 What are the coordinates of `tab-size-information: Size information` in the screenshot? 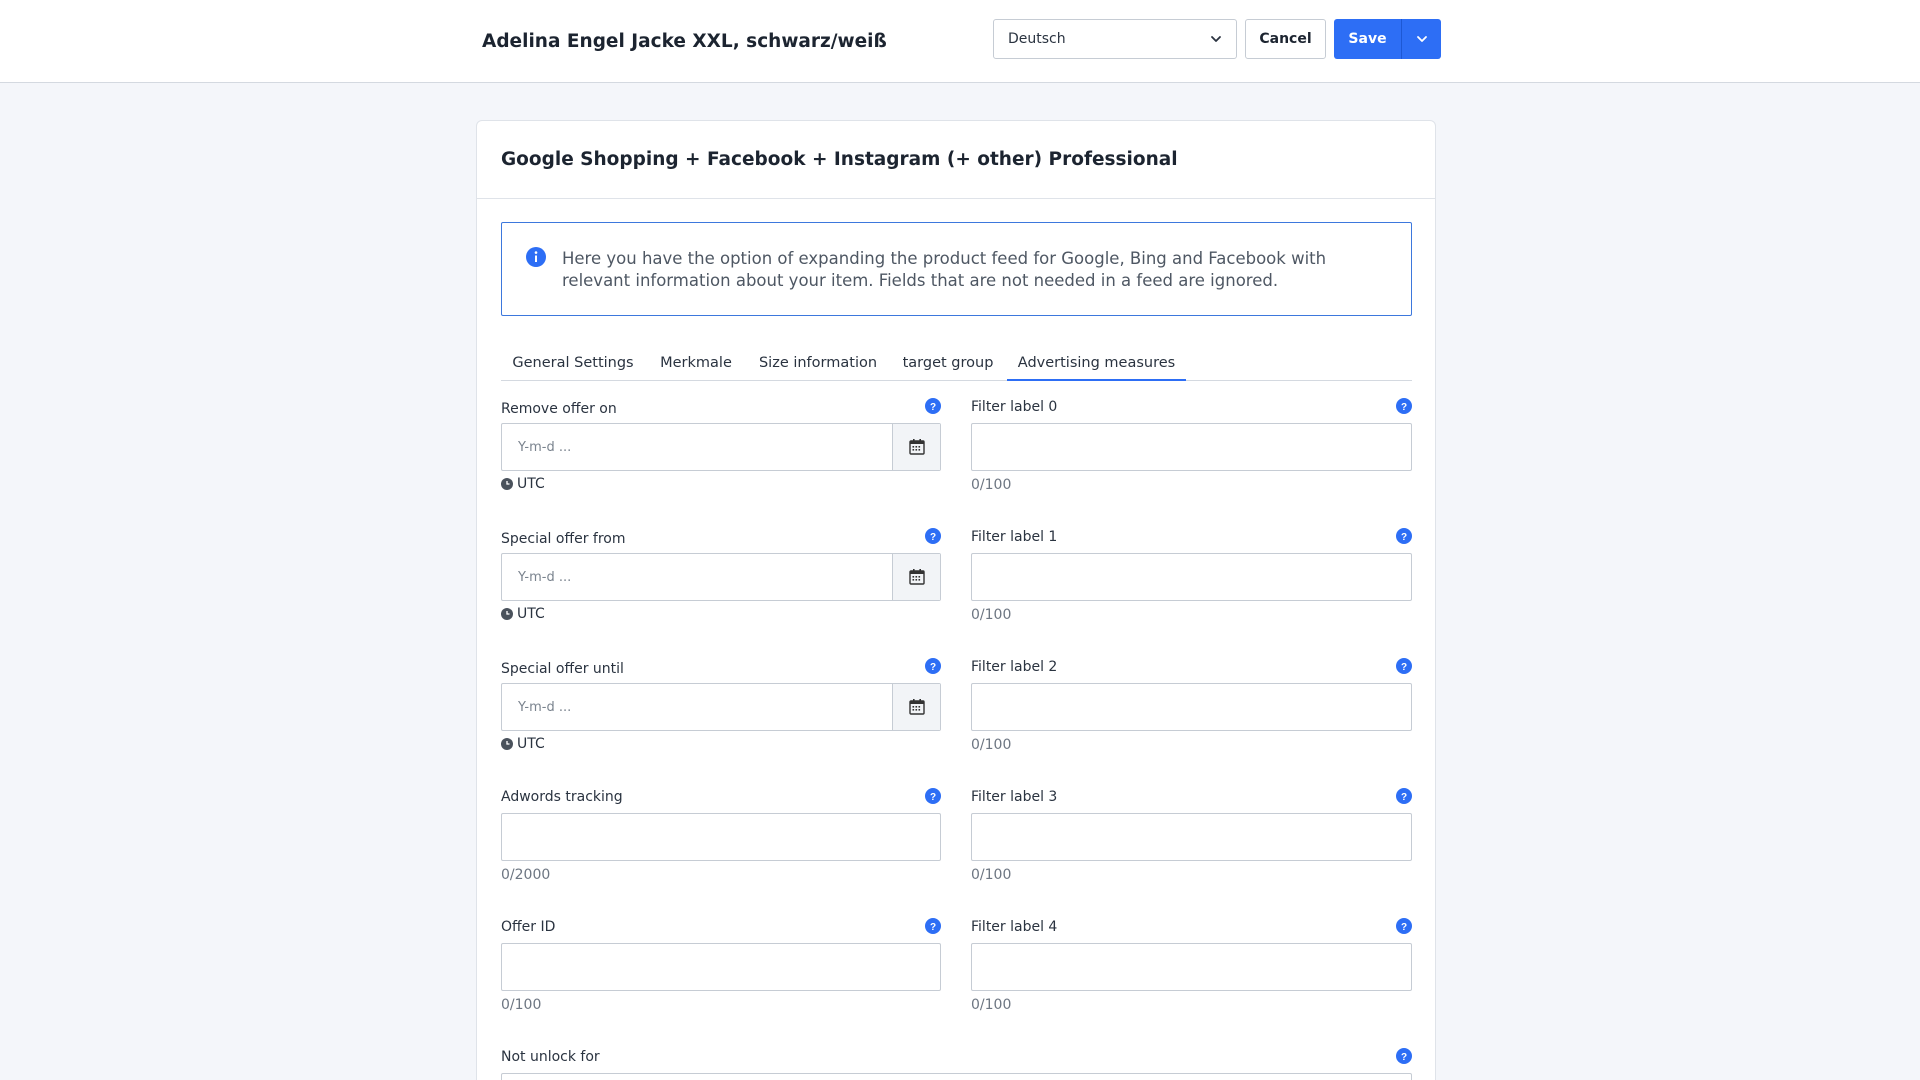 It's located at (818, 364).